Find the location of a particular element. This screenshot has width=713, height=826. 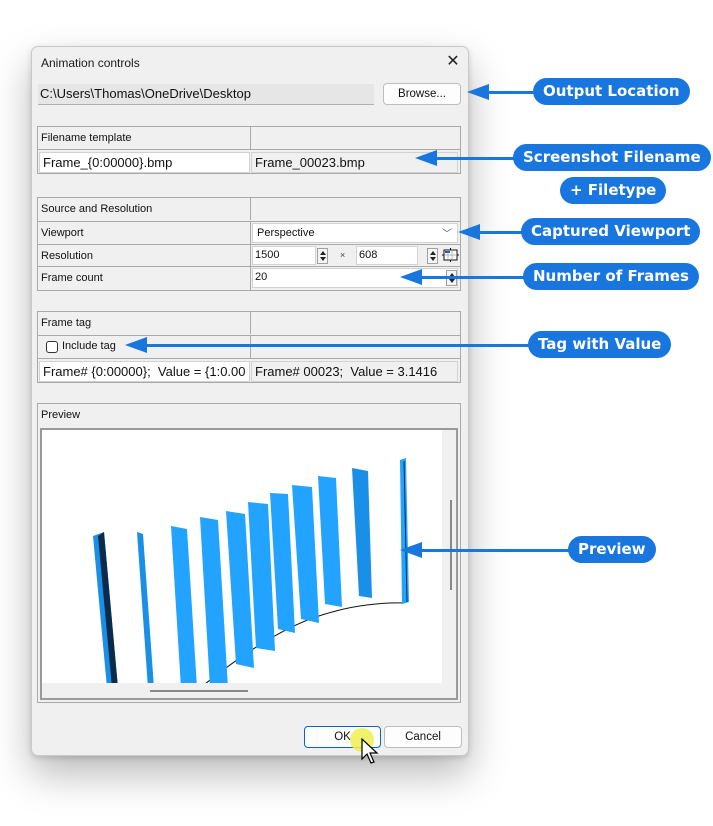

vertical-scrollbar-thumb is located at coordinates (451, 545).